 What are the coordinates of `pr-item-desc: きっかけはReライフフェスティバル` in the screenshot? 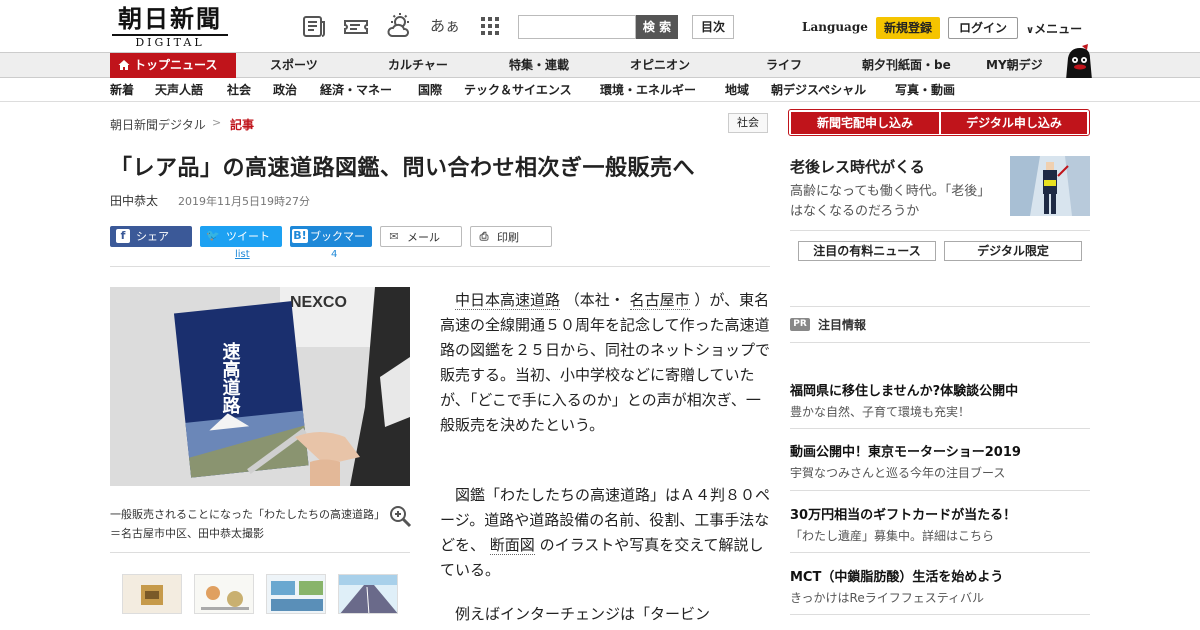 It's located at (887, 598).